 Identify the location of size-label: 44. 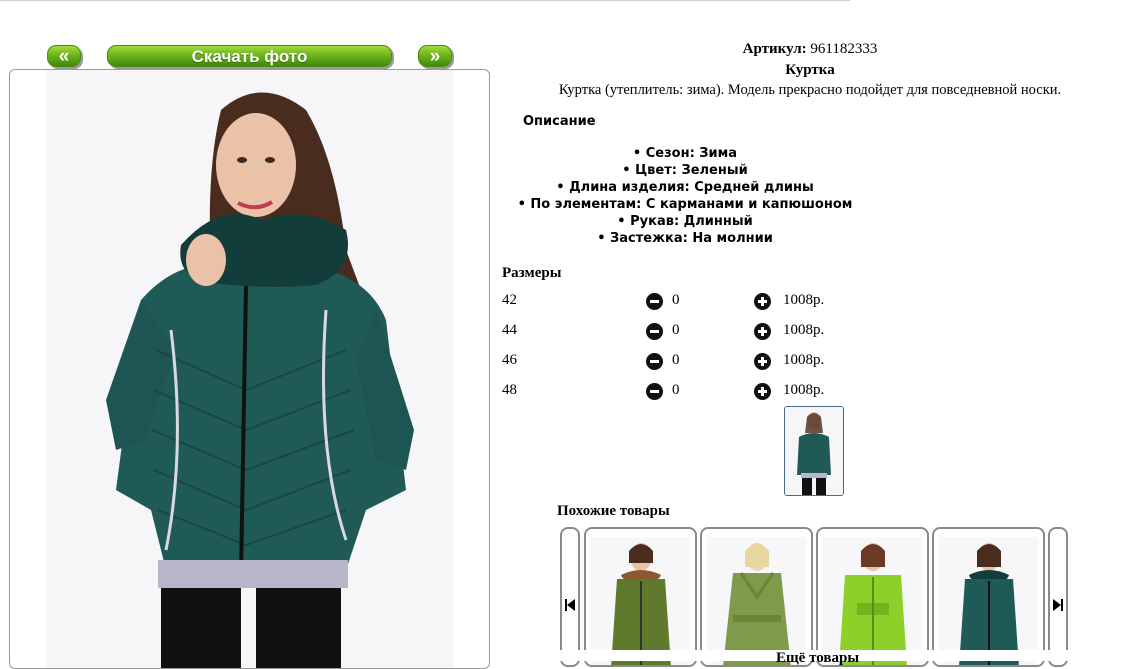
(509, 330).